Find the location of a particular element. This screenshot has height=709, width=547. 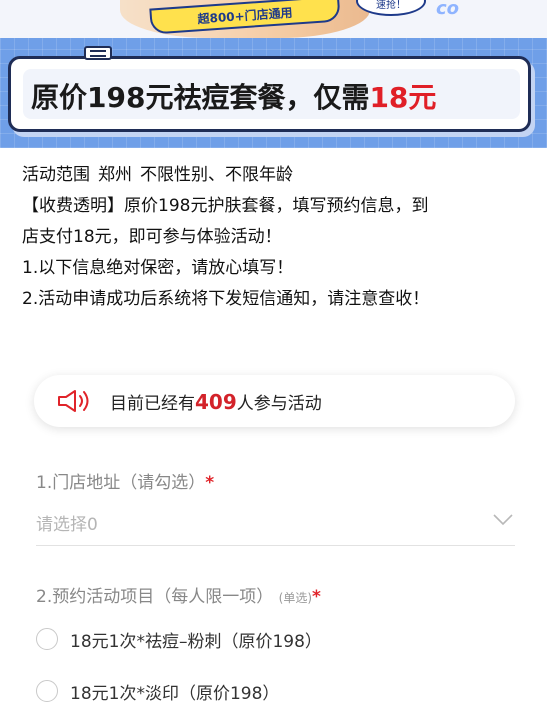

sms-note: 2.活动申请成功后系统将下发短信通知，请注意查收！ is located at coordinates (226, 299).